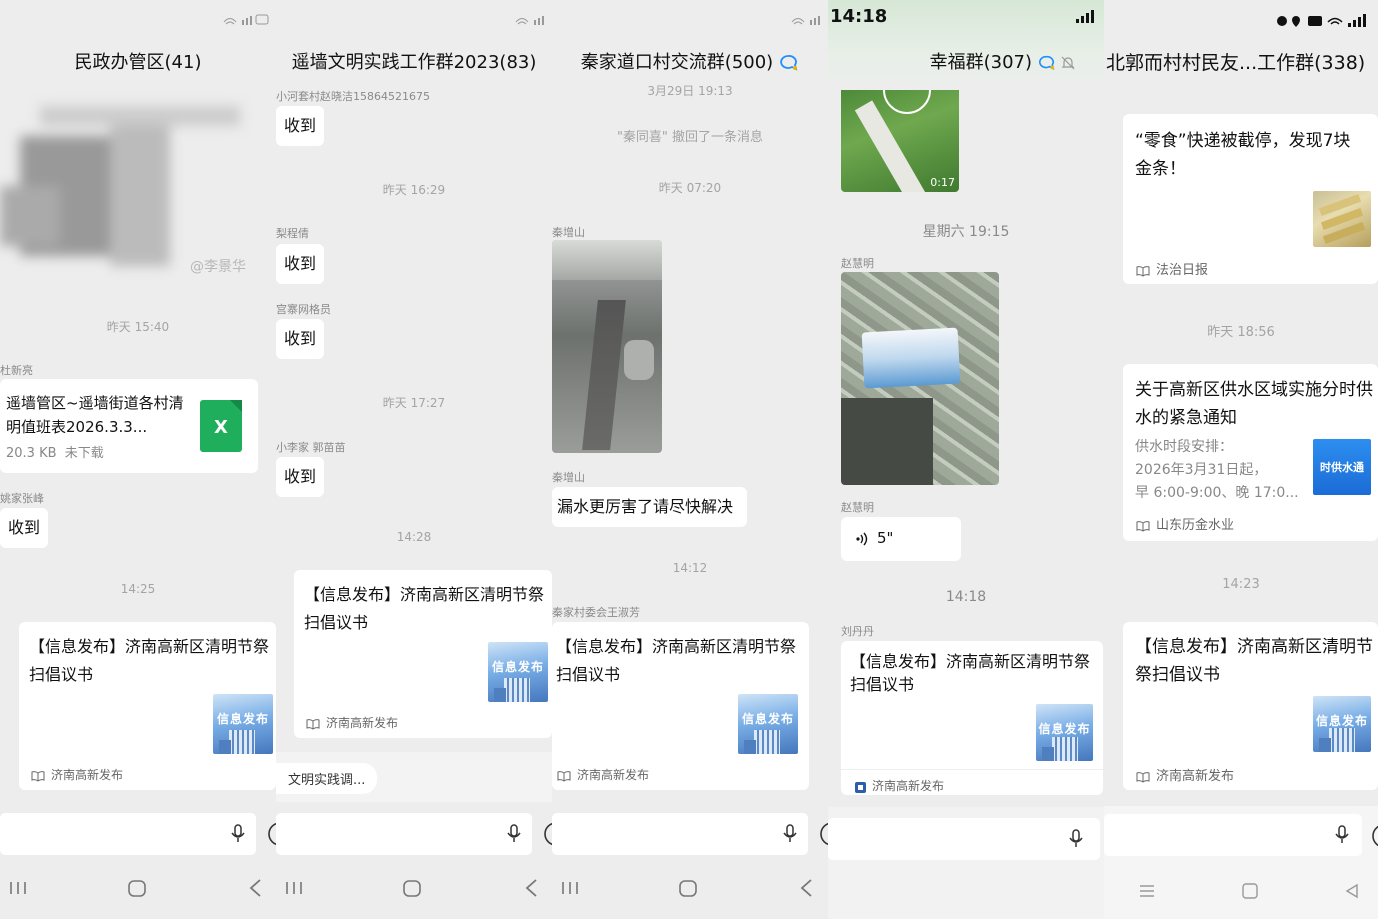 The height and width of the screenshot is (919, 1378). What do you see at coordinates (860, 787) in the screenshot?
I see `source-logo-icon` at bounding box center [860, 787].